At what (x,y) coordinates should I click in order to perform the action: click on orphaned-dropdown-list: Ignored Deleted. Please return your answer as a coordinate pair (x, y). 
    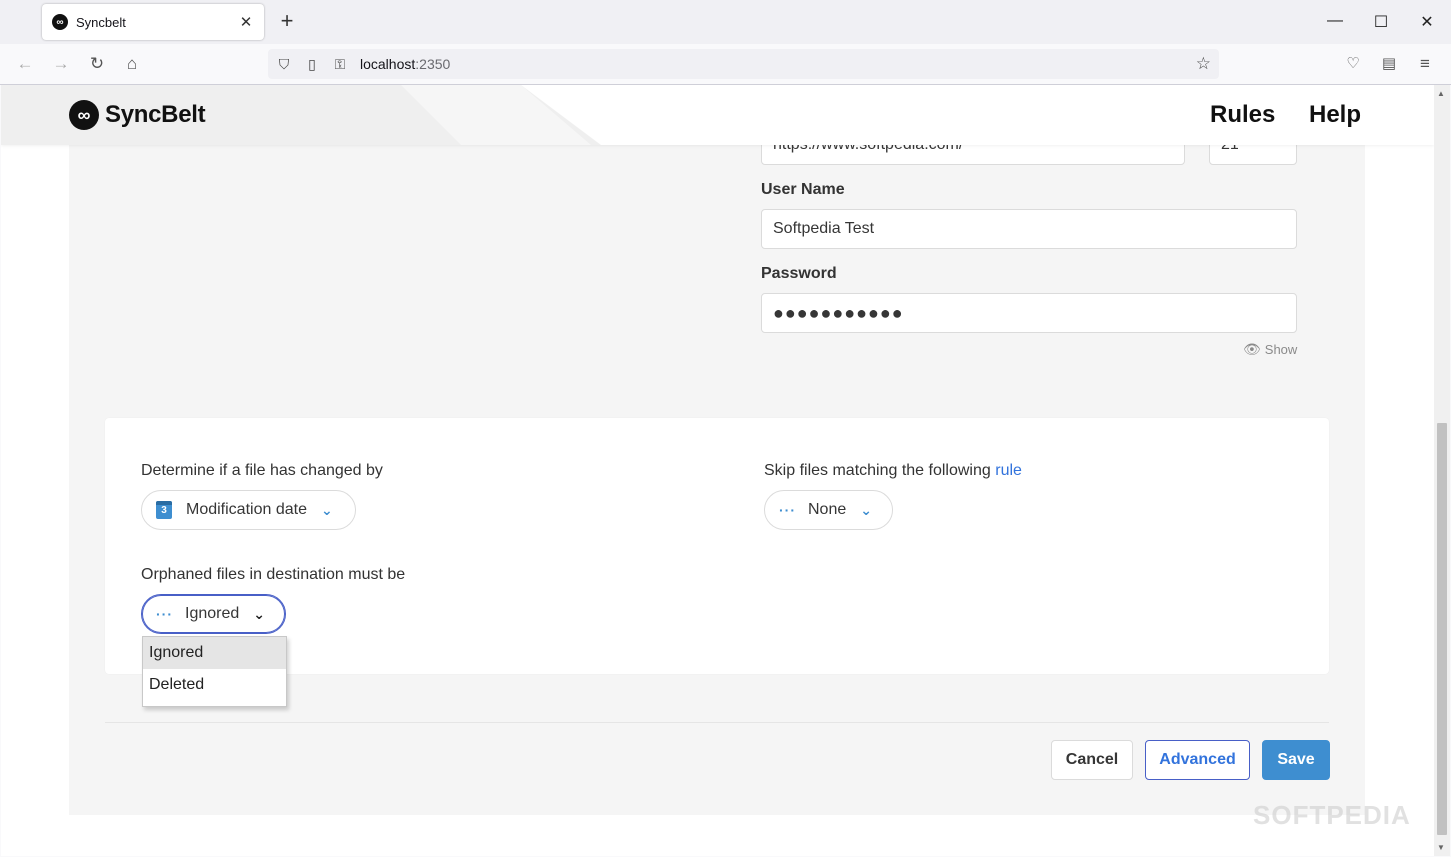
    Looking at the image, I should click on (214, 671).